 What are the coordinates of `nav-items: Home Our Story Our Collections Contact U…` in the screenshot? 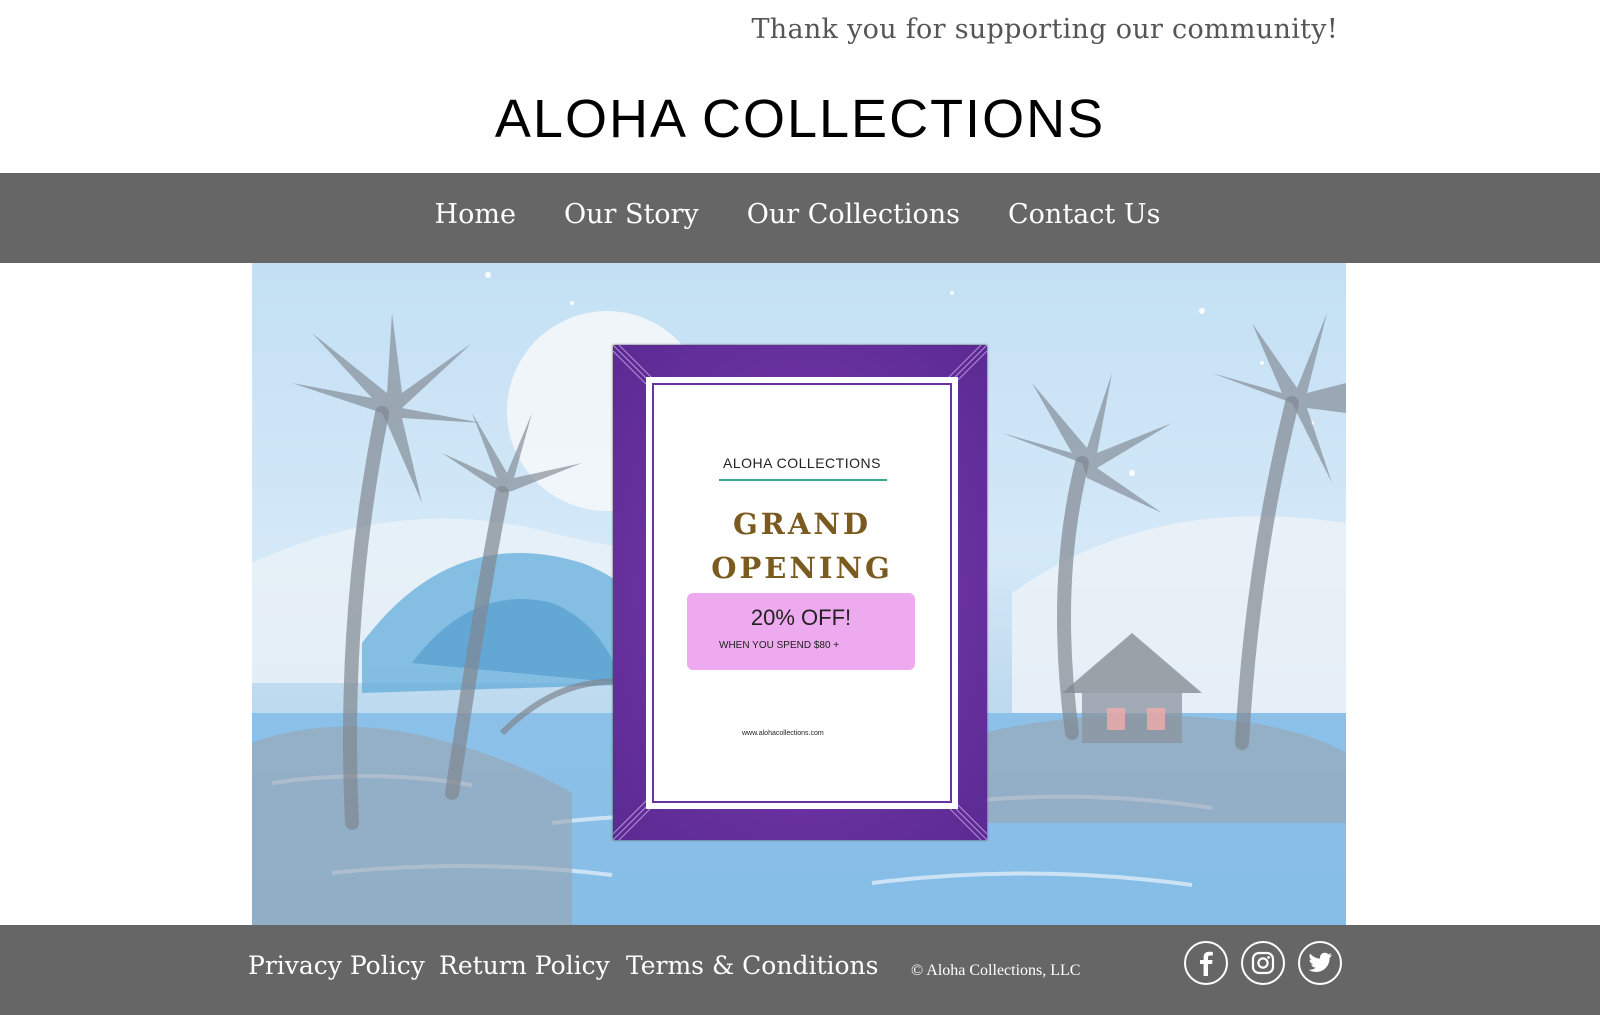 It's located at (800, 214).